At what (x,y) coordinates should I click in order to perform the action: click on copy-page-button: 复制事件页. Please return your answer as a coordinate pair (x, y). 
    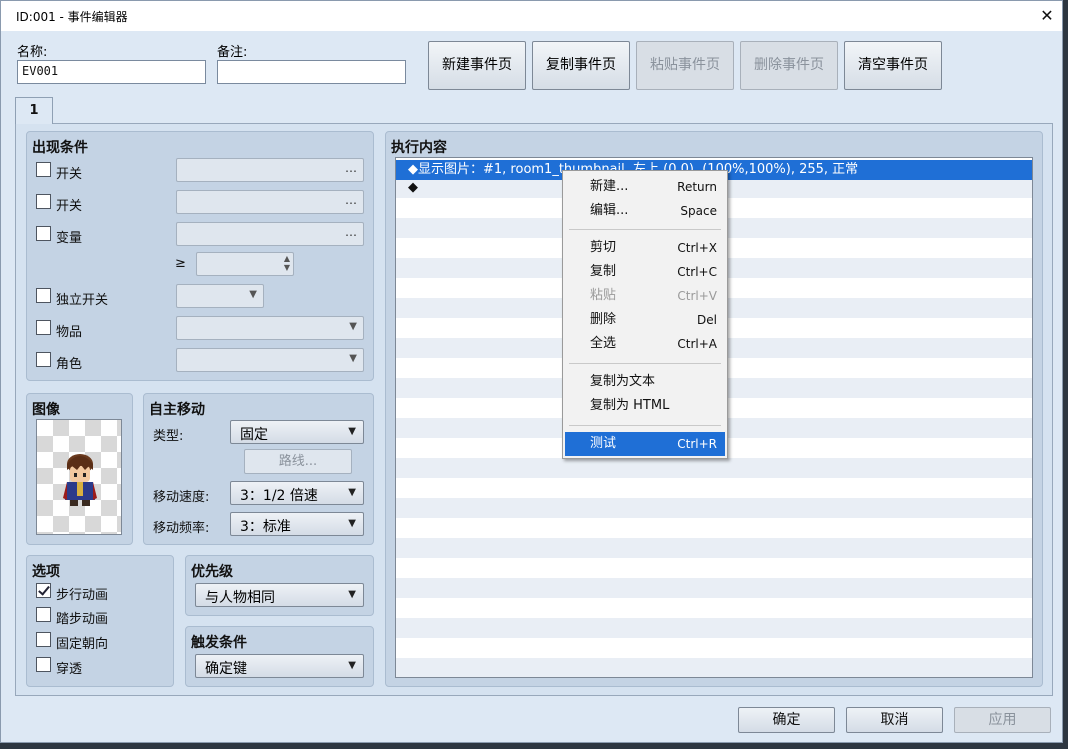
    Looking at the image, I should click on (581, 65).